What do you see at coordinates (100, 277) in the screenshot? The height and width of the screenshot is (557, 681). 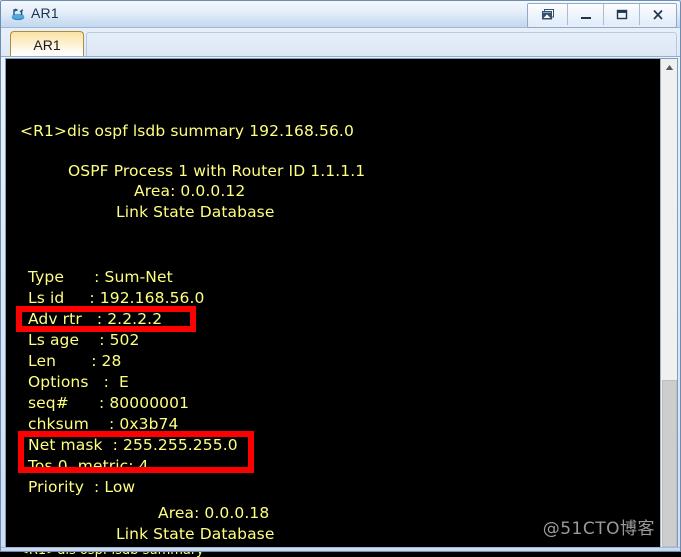 I see `terminal-line: Type : Sum-Net` at bounding box center [100, 277].